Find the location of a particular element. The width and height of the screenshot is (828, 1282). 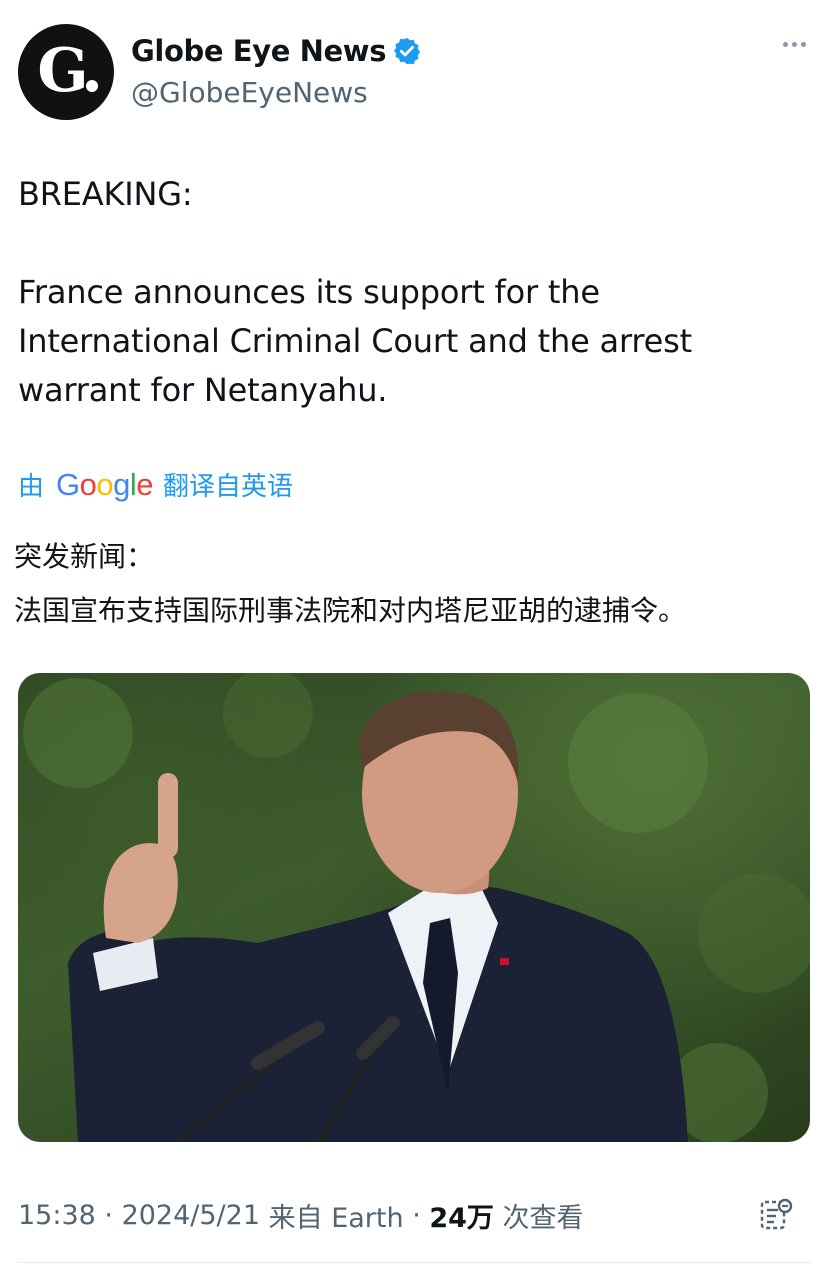

google-logo: Google is located at coordinates (105, 484).